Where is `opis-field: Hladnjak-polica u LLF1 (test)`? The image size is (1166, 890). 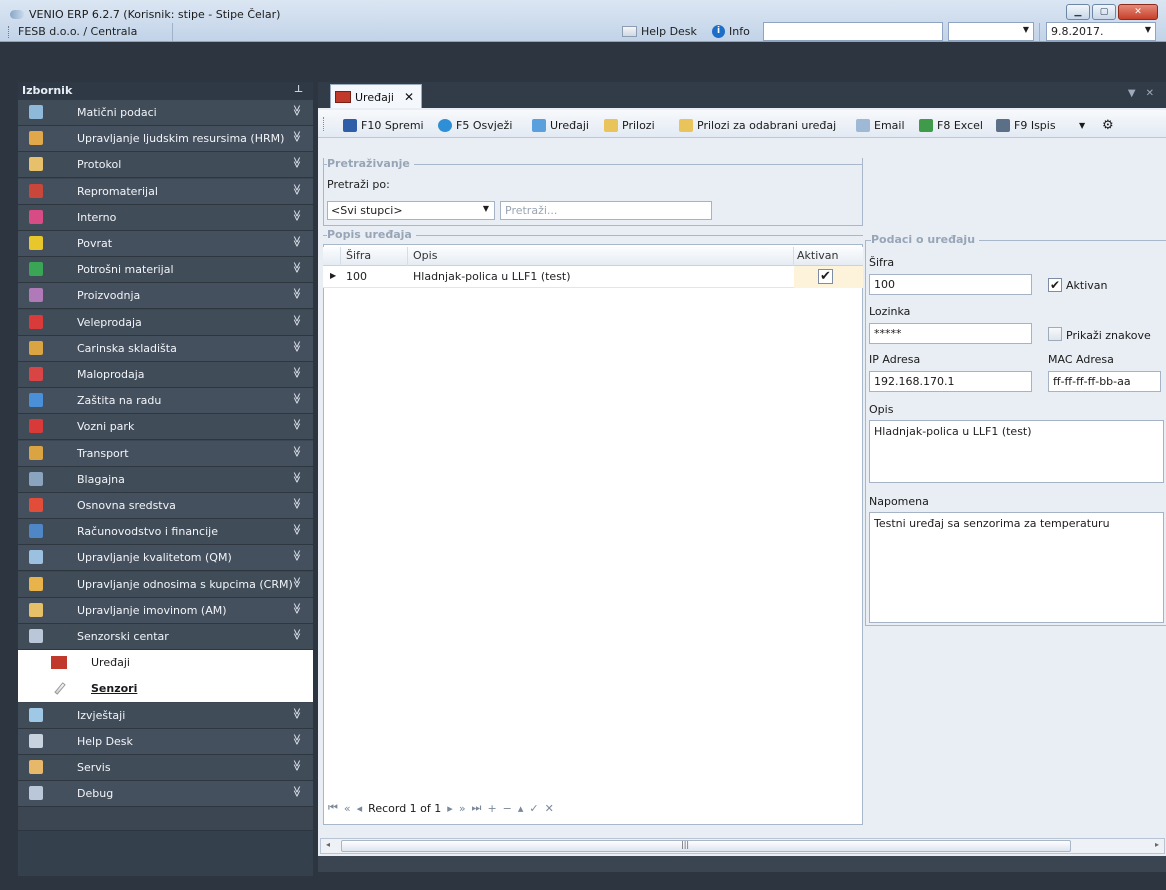 opis-field: Hladnjak-polica u LLF1 (test) is located at coordinates (1016, 451).